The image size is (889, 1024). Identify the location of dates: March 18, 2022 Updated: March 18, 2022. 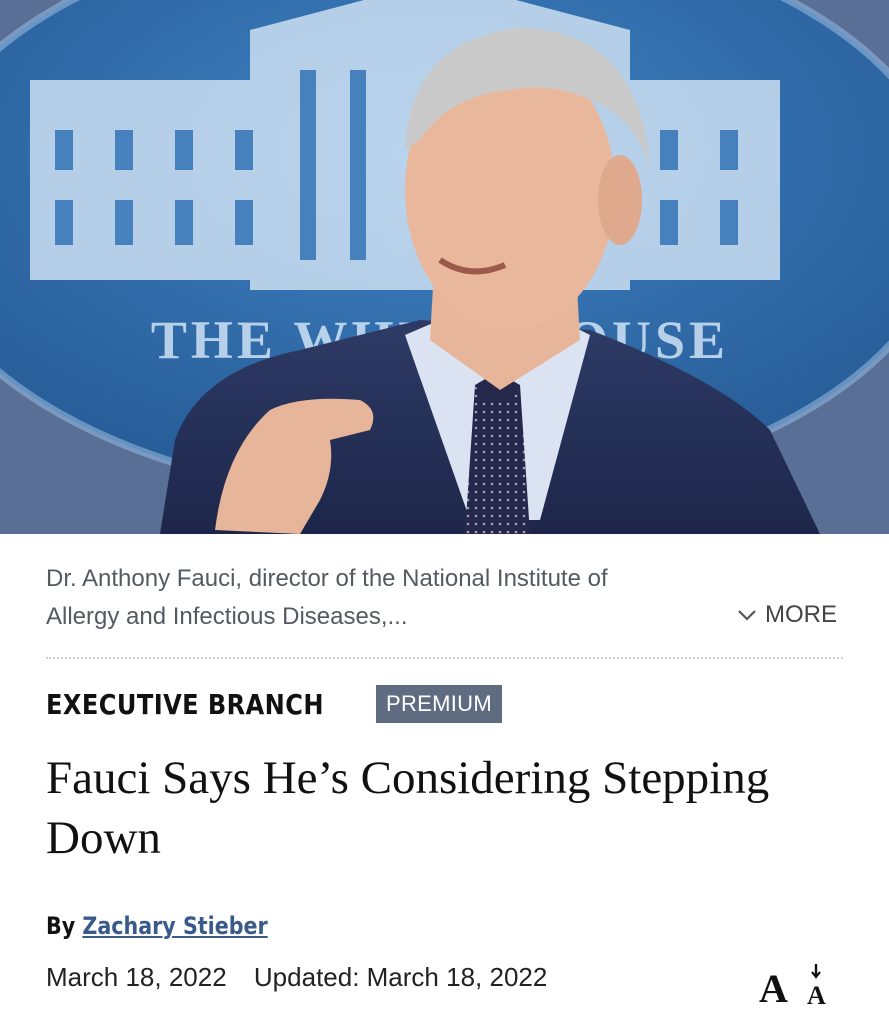
(296, 977).